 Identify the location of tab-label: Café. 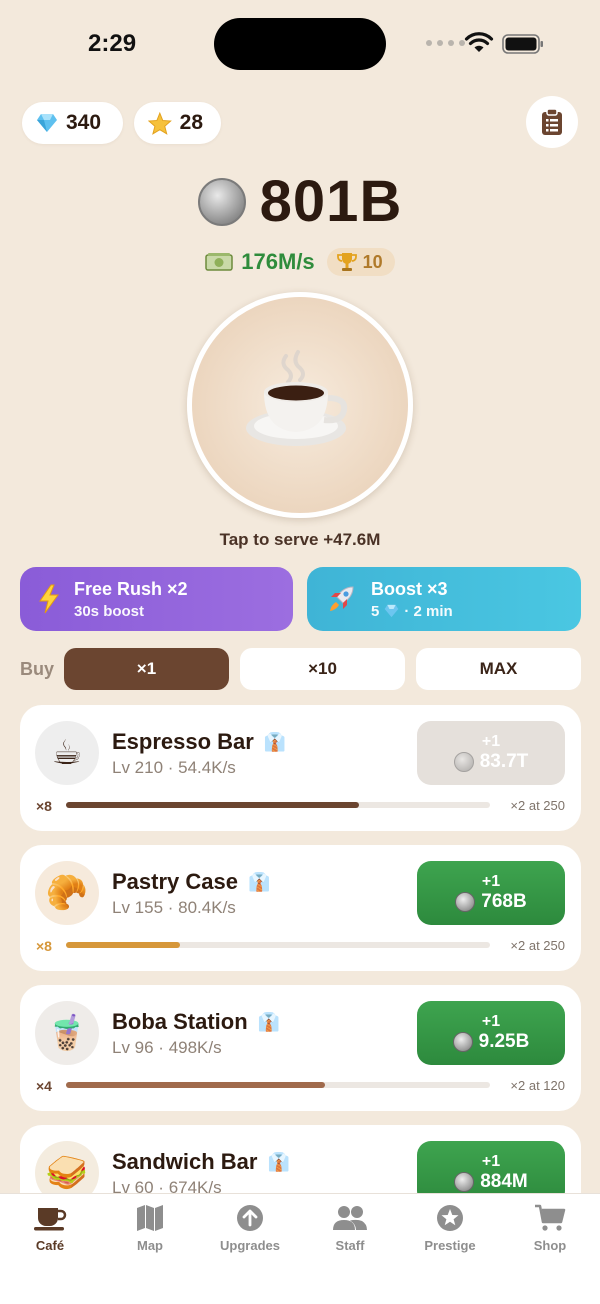
(50, 1245).